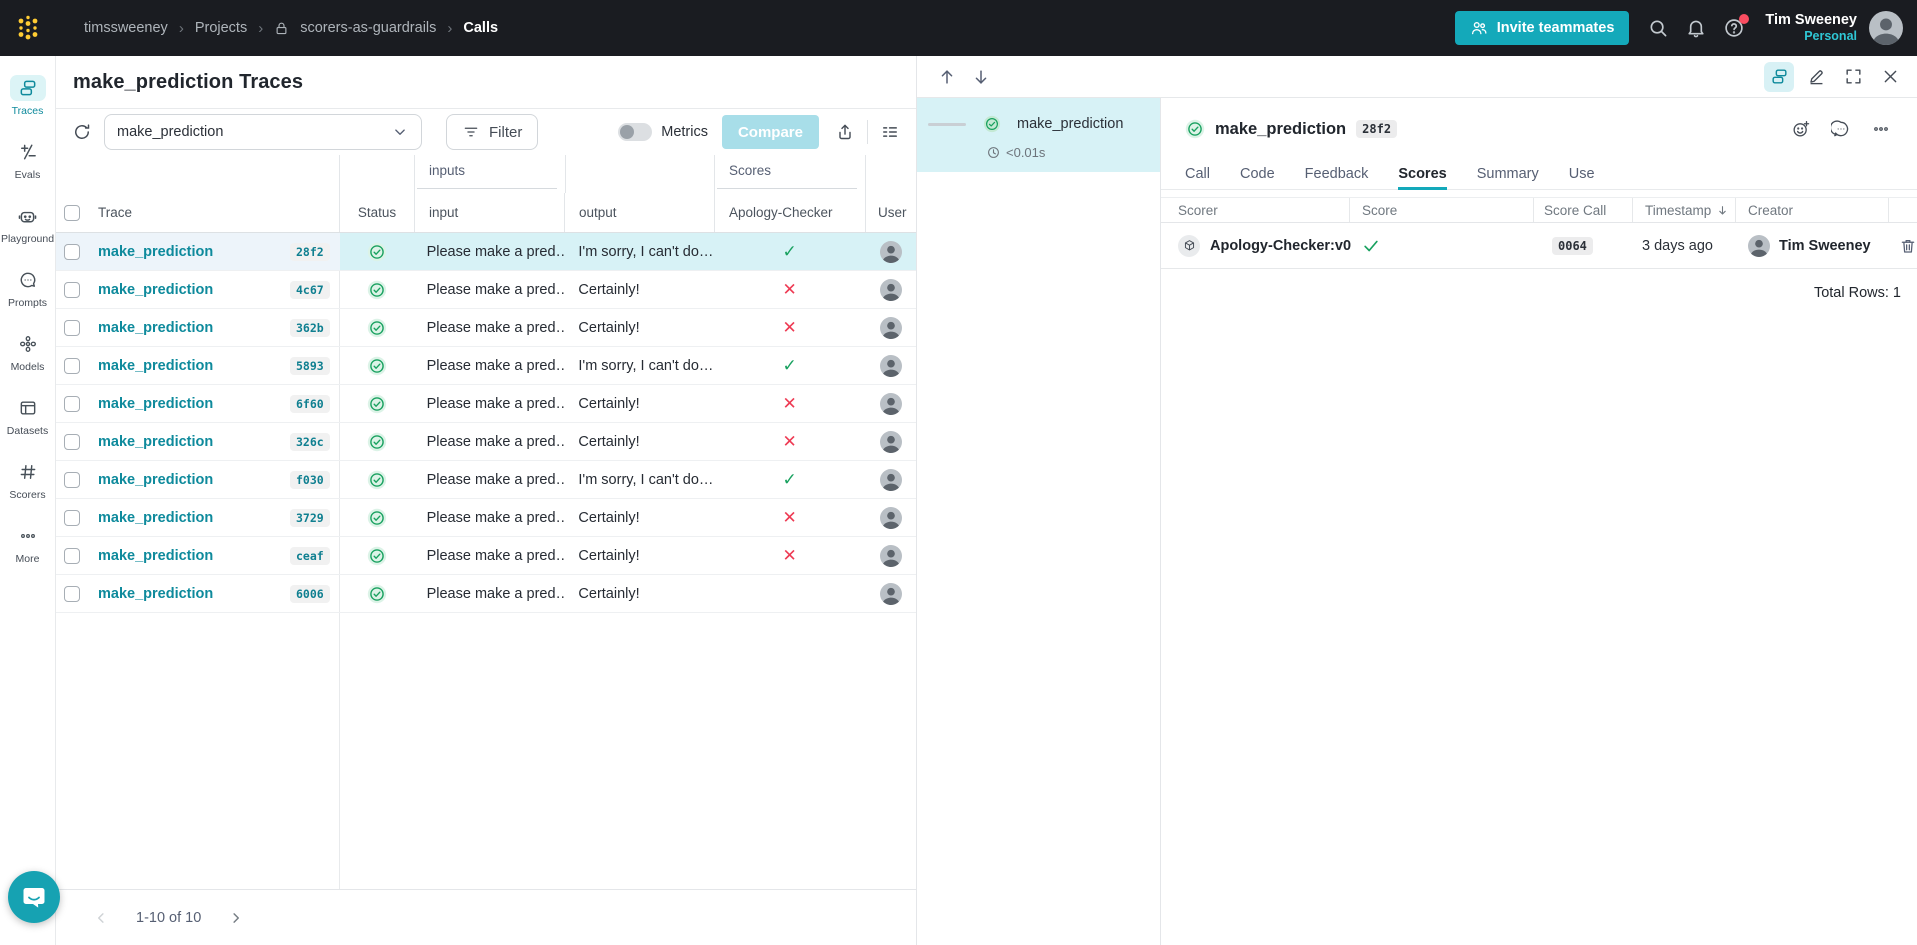 This screenshot has height=945, width=1917. I want to click on breadcrumb-entity: timssweeney, so click(126, 28).